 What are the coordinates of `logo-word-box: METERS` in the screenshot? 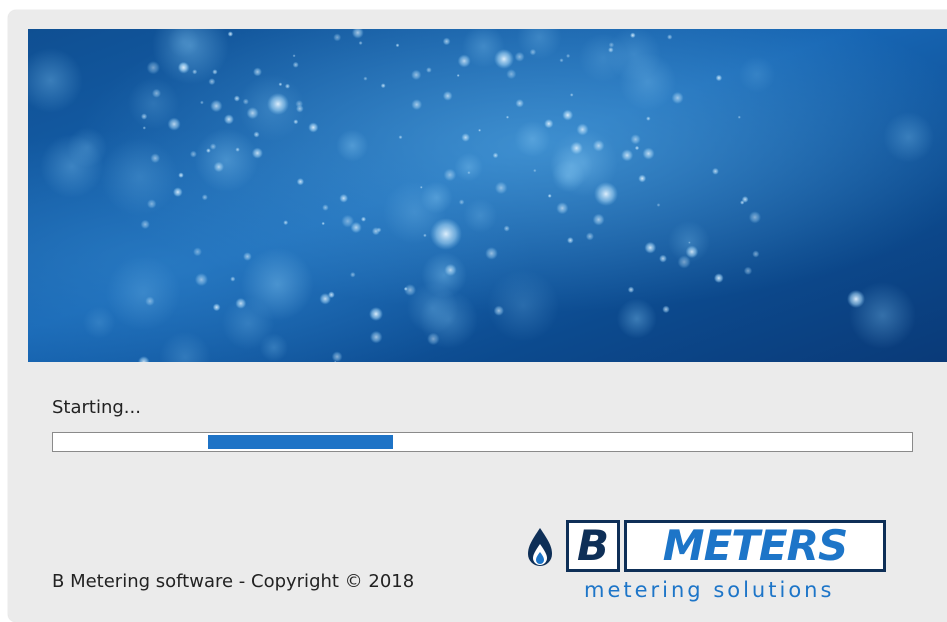 It's located at (755, 546).